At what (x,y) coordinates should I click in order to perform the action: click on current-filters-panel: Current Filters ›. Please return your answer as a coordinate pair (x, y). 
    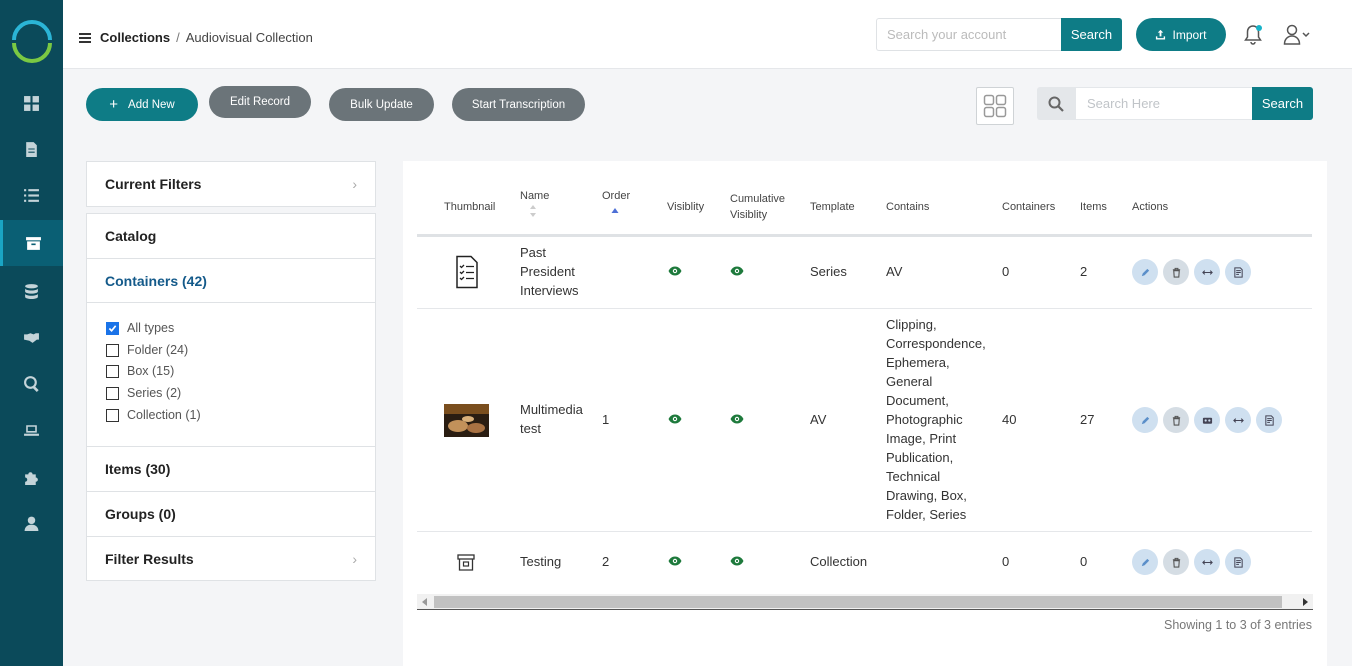
    Looking at the image, I should click on (231, 184).